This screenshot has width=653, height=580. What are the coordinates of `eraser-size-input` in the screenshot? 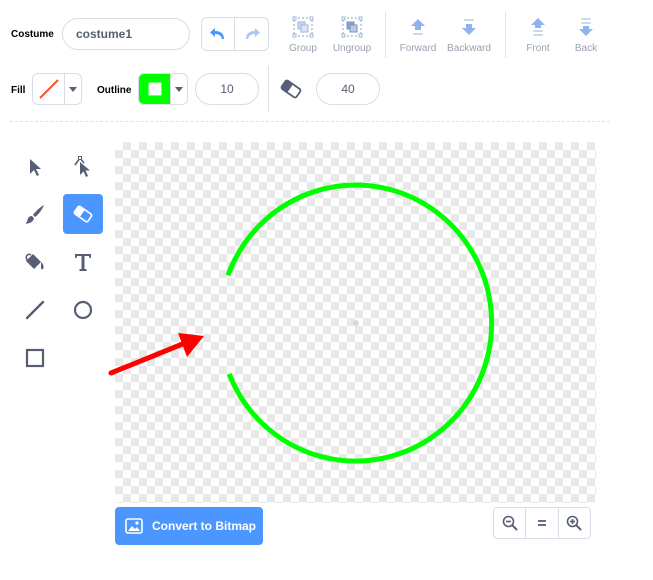 It's located at (348, 89).